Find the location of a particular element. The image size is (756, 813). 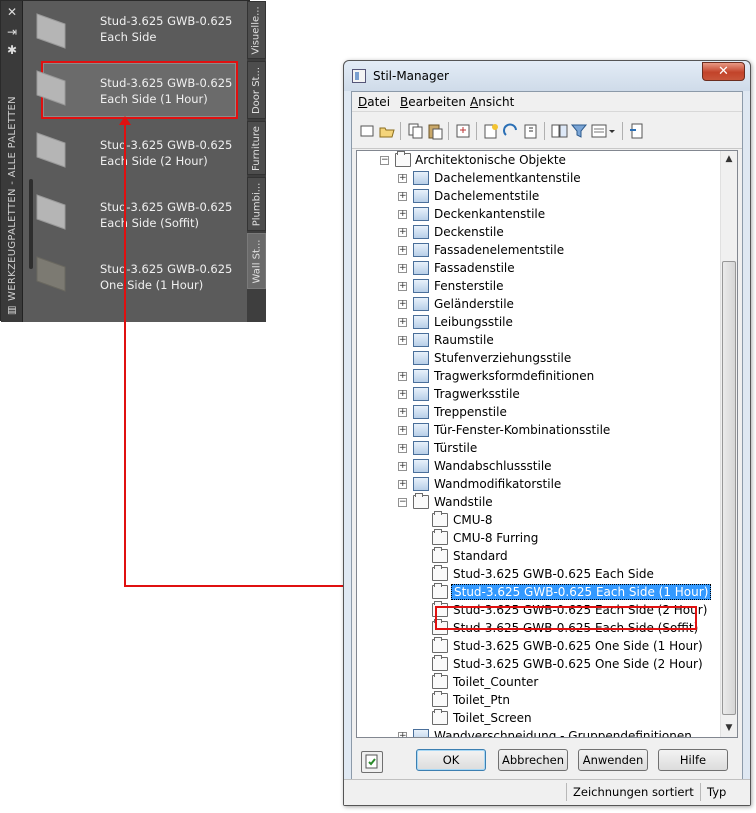

tree-scrollbar: ▲ ▼ is located at coordinates (728, 444).